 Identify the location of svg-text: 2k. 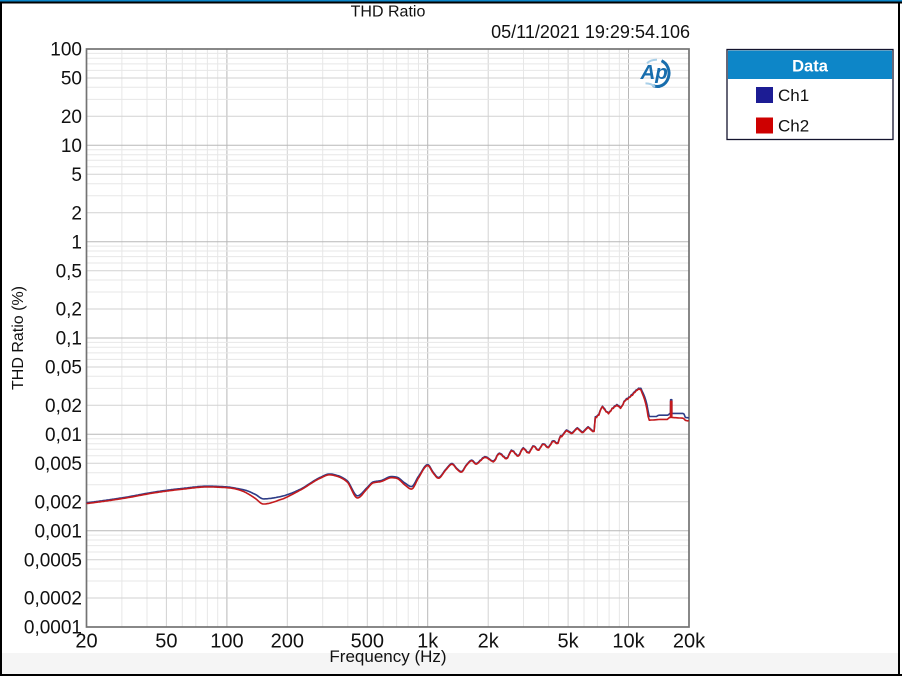
(489, 642).